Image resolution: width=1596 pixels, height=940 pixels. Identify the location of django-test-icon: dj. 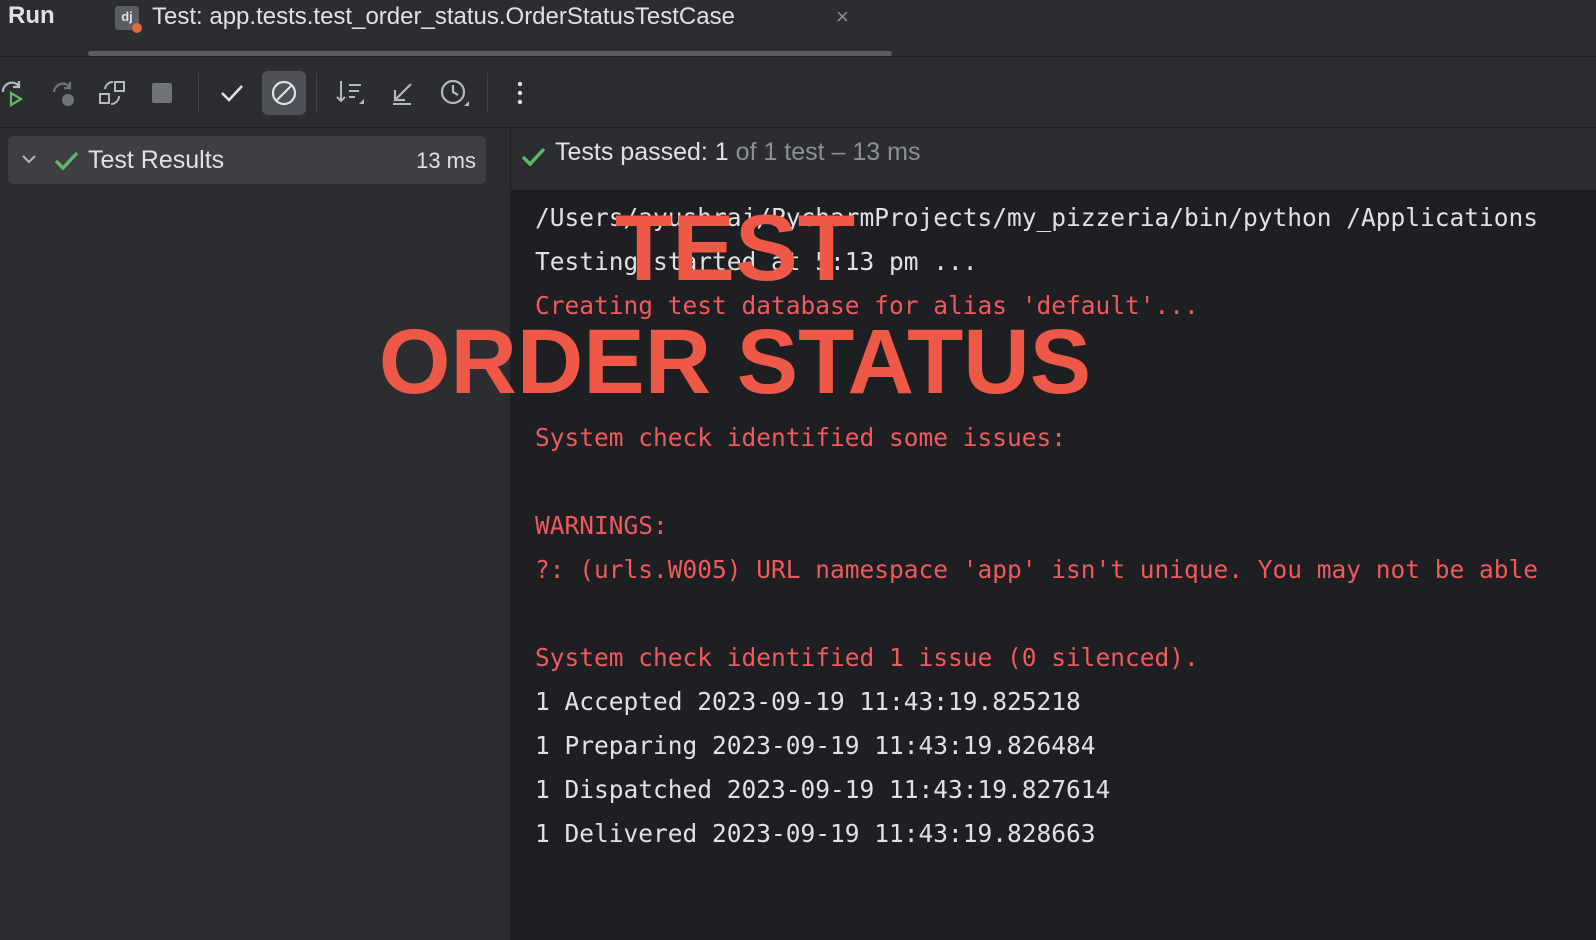
(128, 19).